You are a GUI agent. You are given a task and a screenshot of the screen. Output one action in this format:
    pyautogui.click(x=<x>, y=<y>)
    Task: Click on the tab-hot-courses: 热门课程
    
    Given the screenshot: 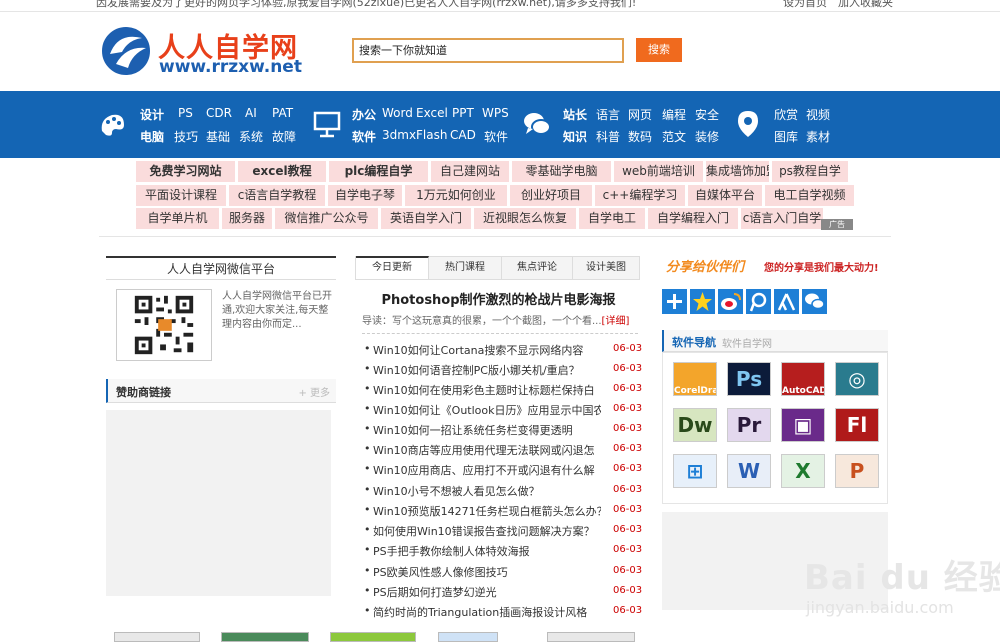 What is the action you would take?
    pyautogui.click(x=465, y=268)
    